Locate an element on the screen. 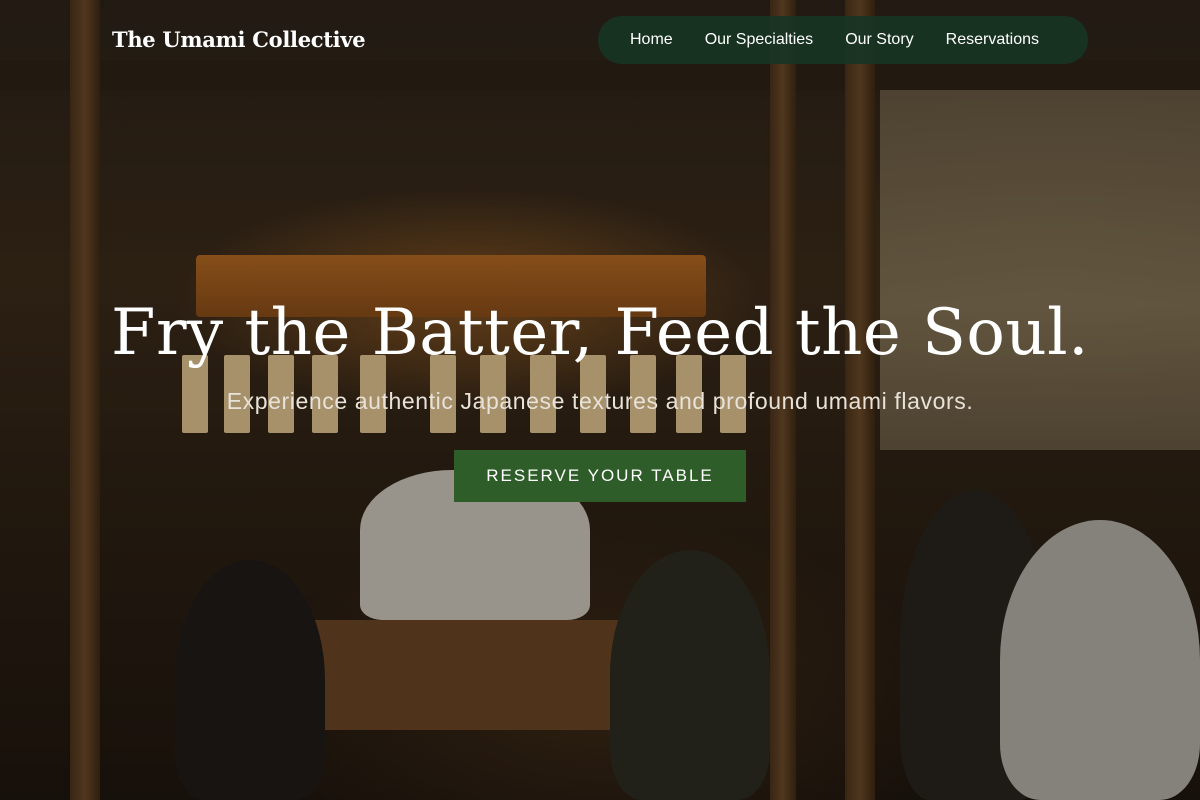 This screenshot has height=800, width=1200. nav-link-home: Home is located at coordinates (651, 40).